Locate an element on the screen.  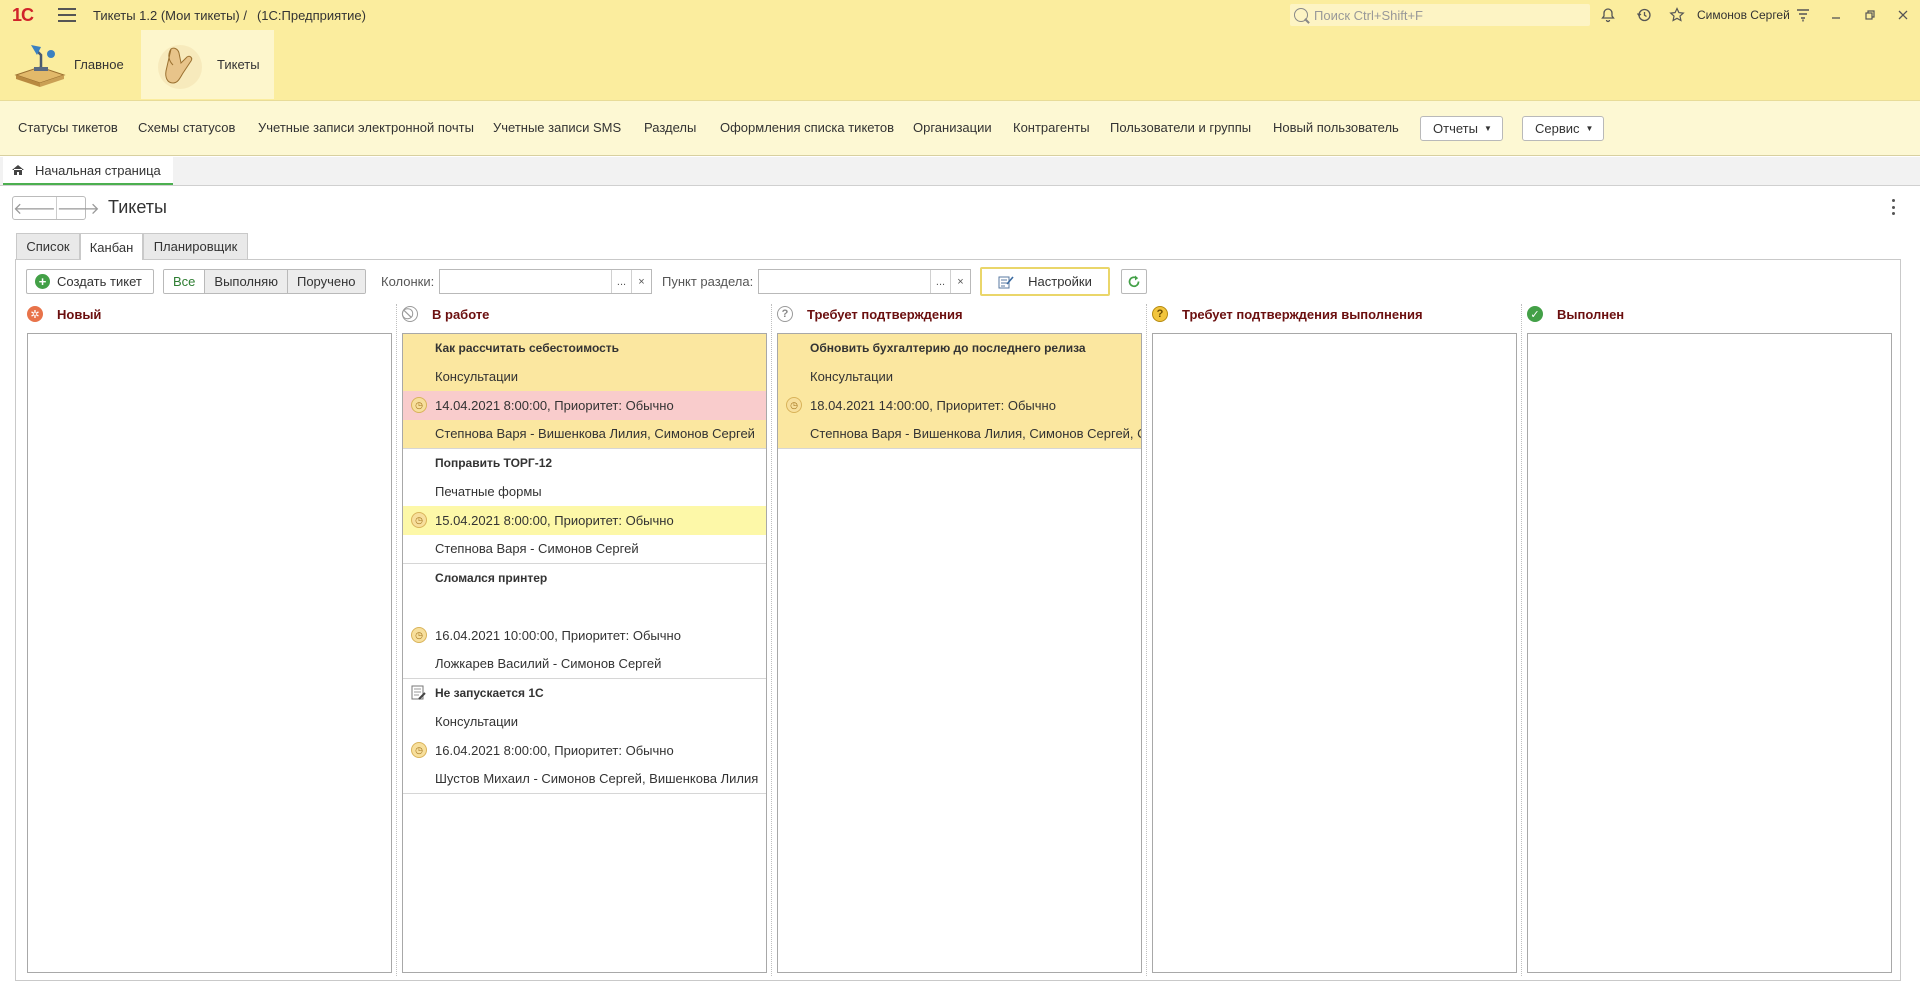
cmd-users-groups: Пользователи и группы is located at coordinates (1180, 127).